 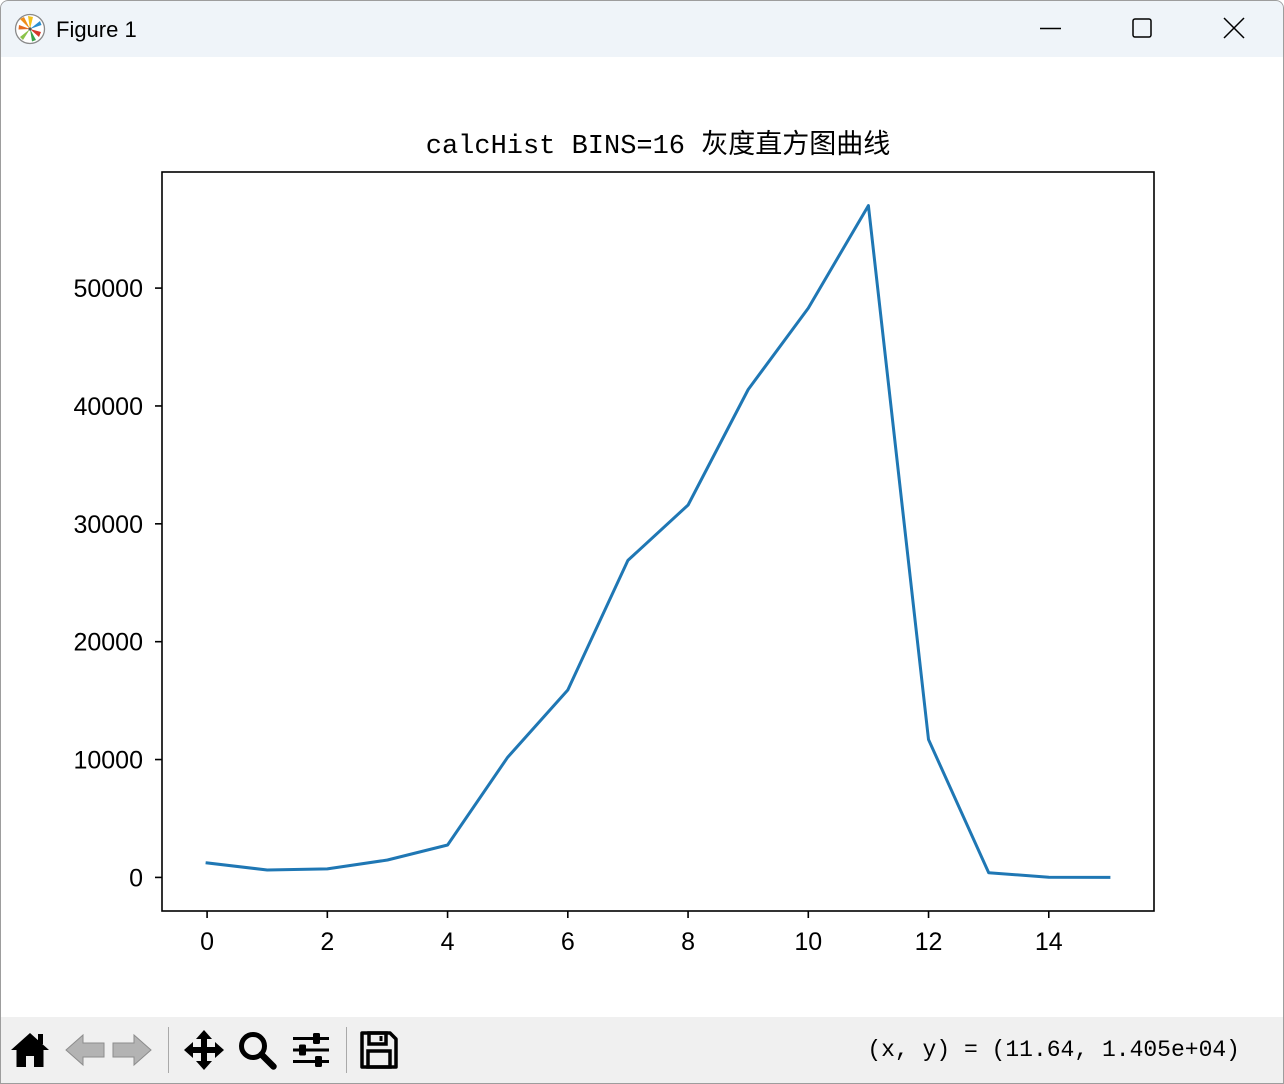 I want to click on y-tick-label: 0, so click(x=136, y=878).